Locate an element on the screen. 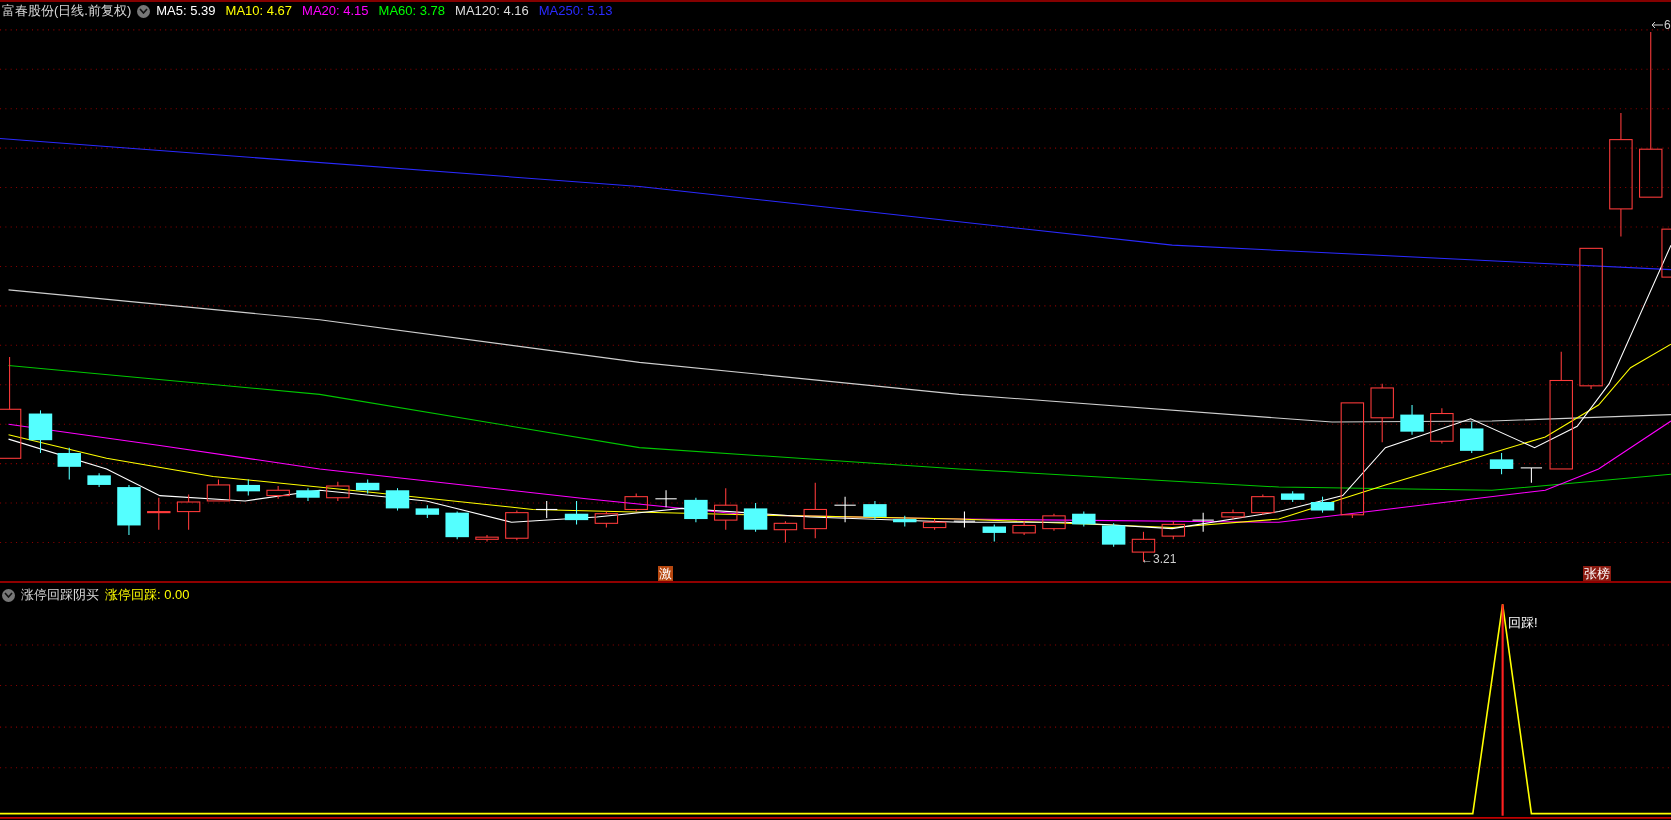  low-price-label: ←3.21 is located at coordinates (1159, 559).